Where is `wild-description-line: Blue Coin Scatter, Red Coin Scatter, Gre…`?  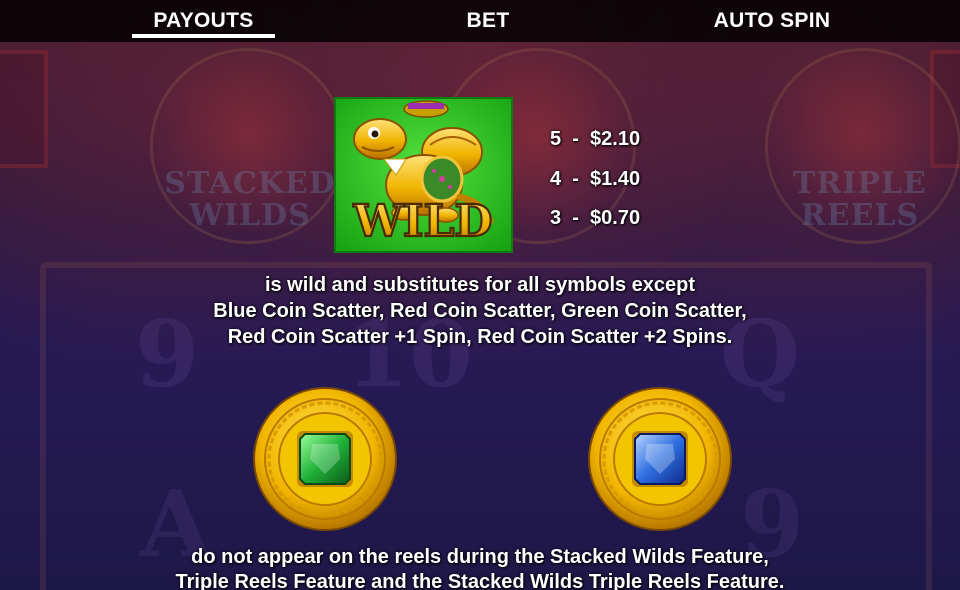
wild-description-line: Blue Coin Scatter, Red Coin Scatter, Gre… is located at coordinates (480, 311).